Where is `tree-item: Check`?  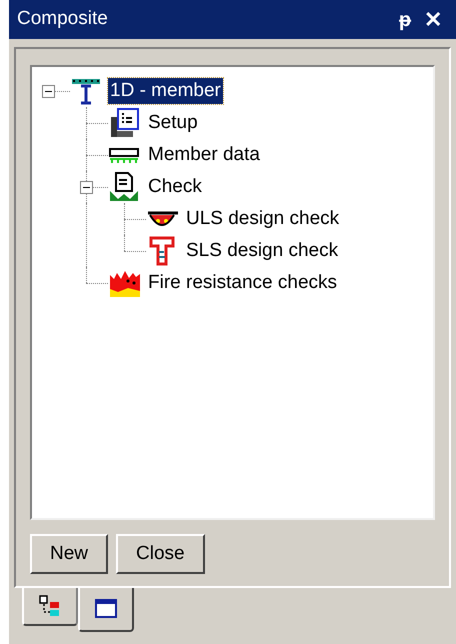
tree-item: Check is located at coordinates (175, 187).